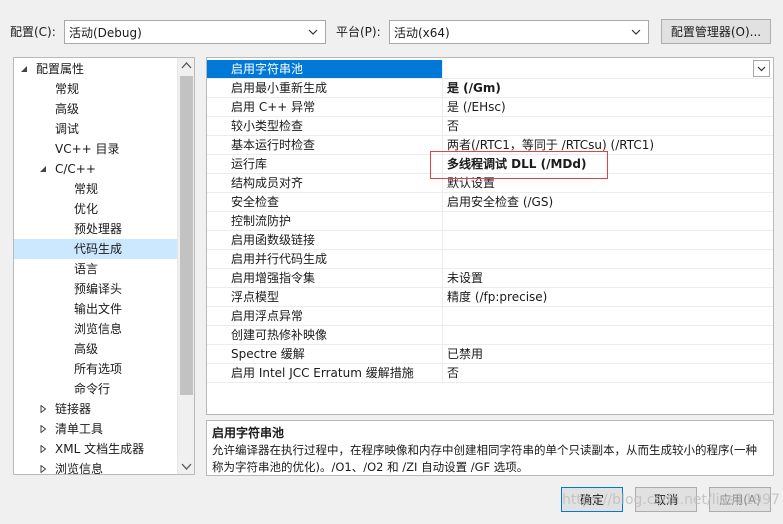  I want to click on property-row: 启用增强指令集 未设置, so click(490, 278).